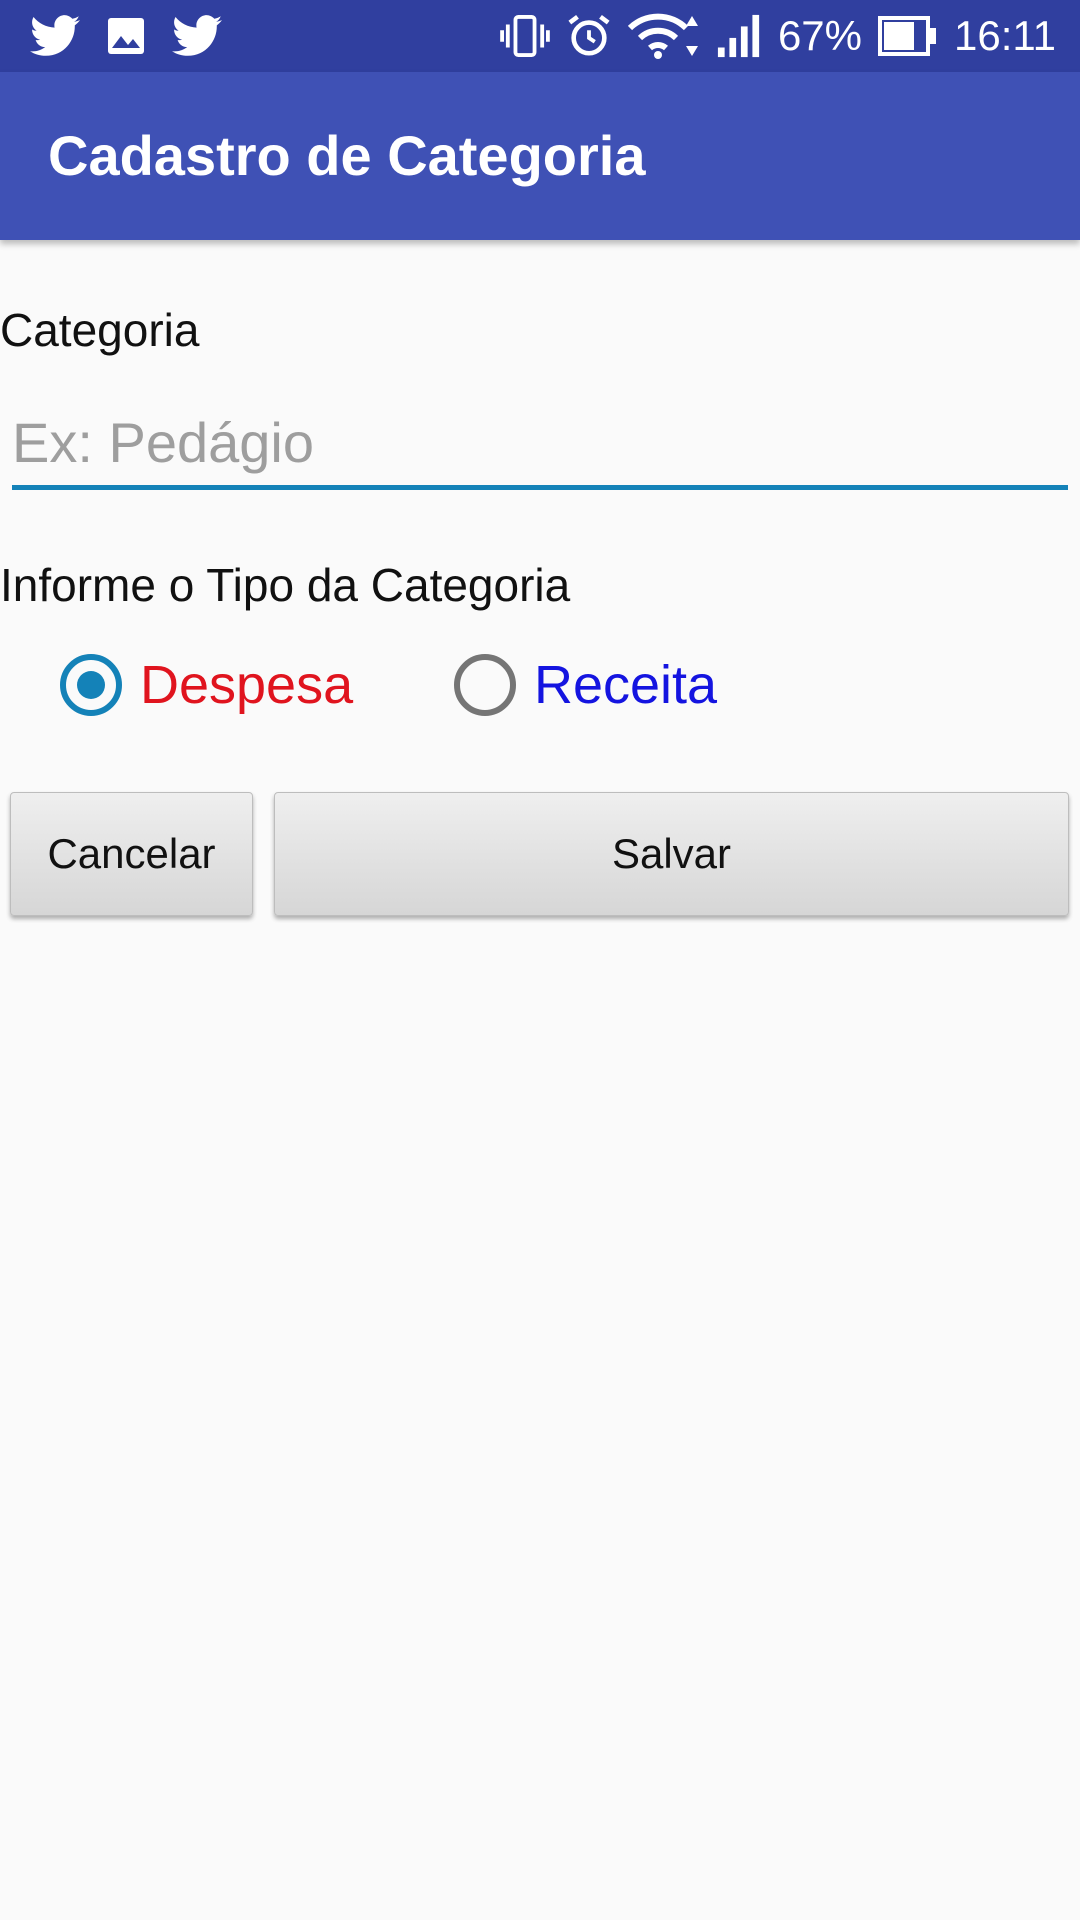  I want to click on radio-receita: Receita, so click(585, 685).